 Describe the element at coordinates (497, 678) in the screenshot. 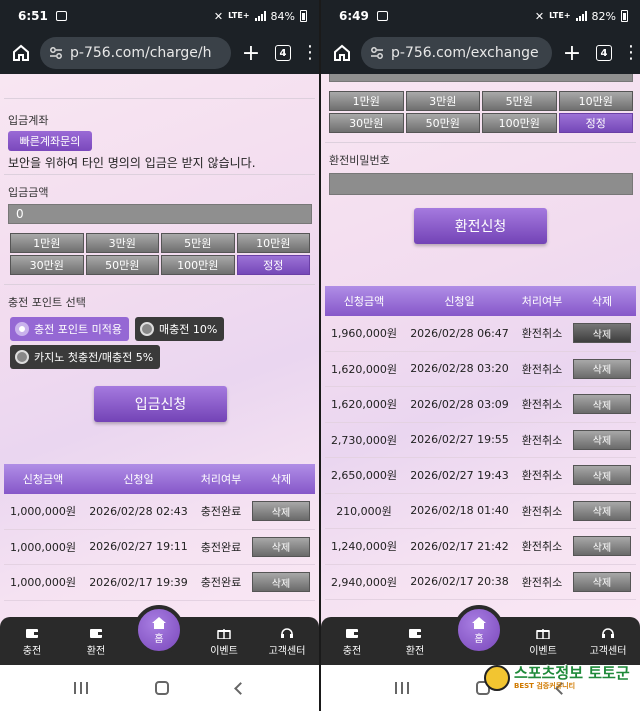

I see `watermark-logo-icon` at that location.